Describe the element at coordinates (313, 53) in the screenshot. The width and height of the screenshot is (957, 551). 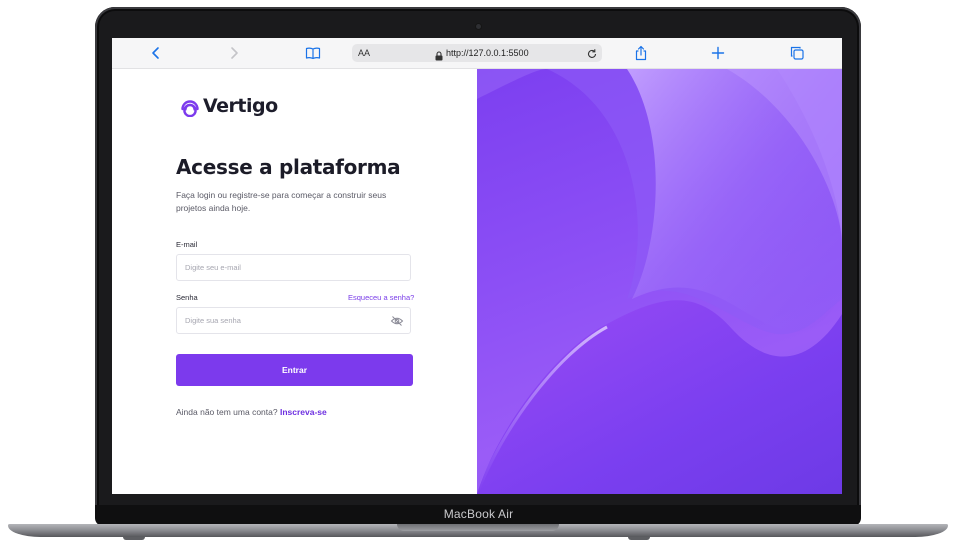
I see `bookmarks-icon` at that location.